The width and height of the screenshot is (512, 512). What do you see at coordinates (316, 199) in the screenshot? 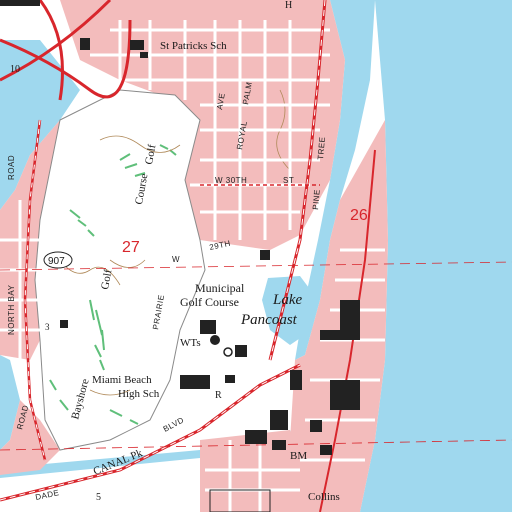
I see `label-pine: PINE` at bounding box center [316, 199].